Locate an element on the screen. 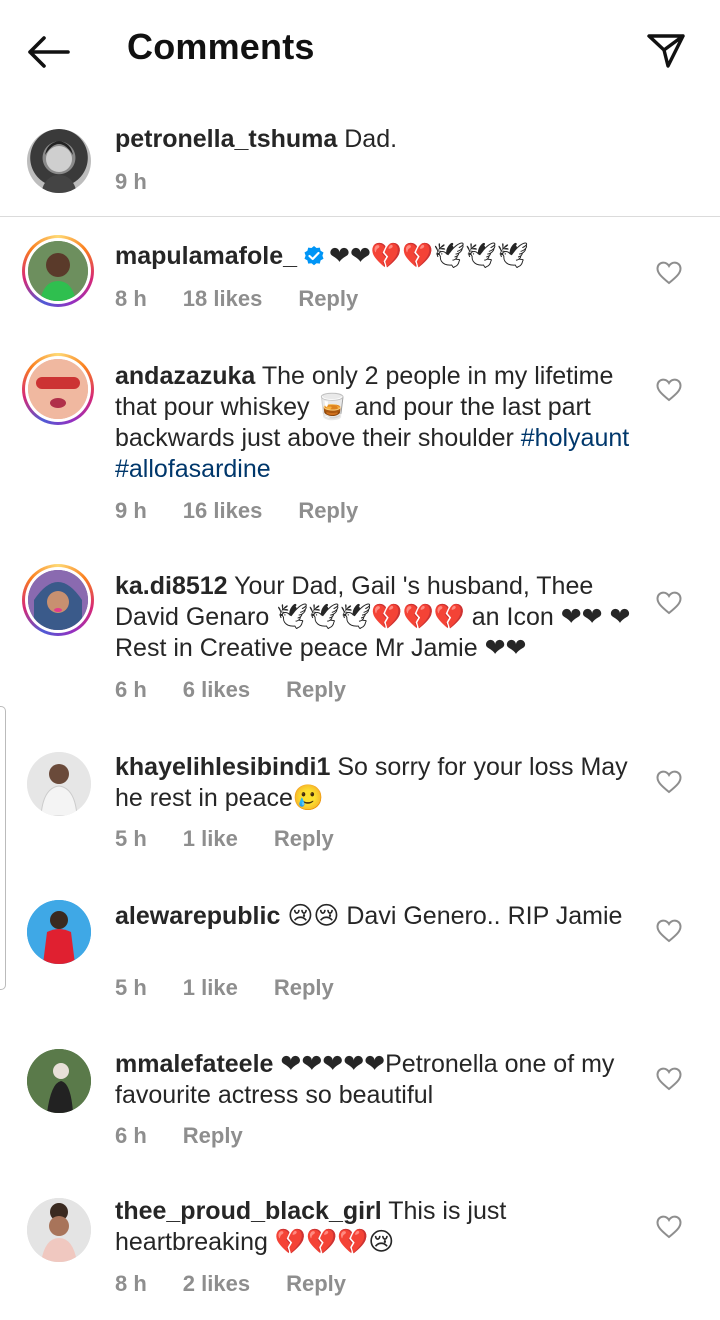  arrow-left-icon is located at coordinates (49, 52).